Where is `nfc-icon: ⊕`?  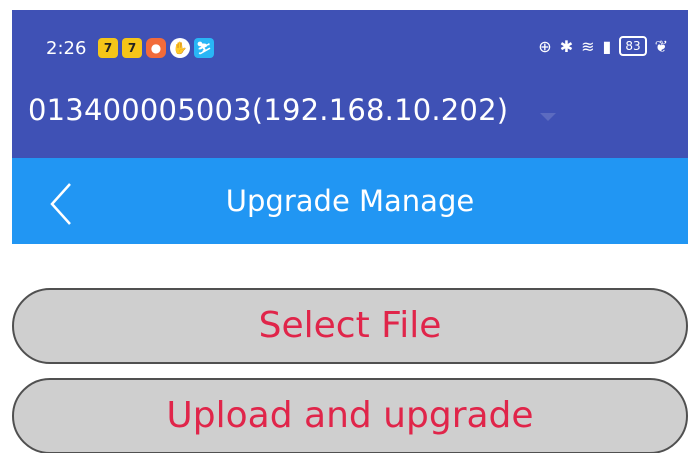
nfc-icon: ⊕ is located at coordinates (545, 46).